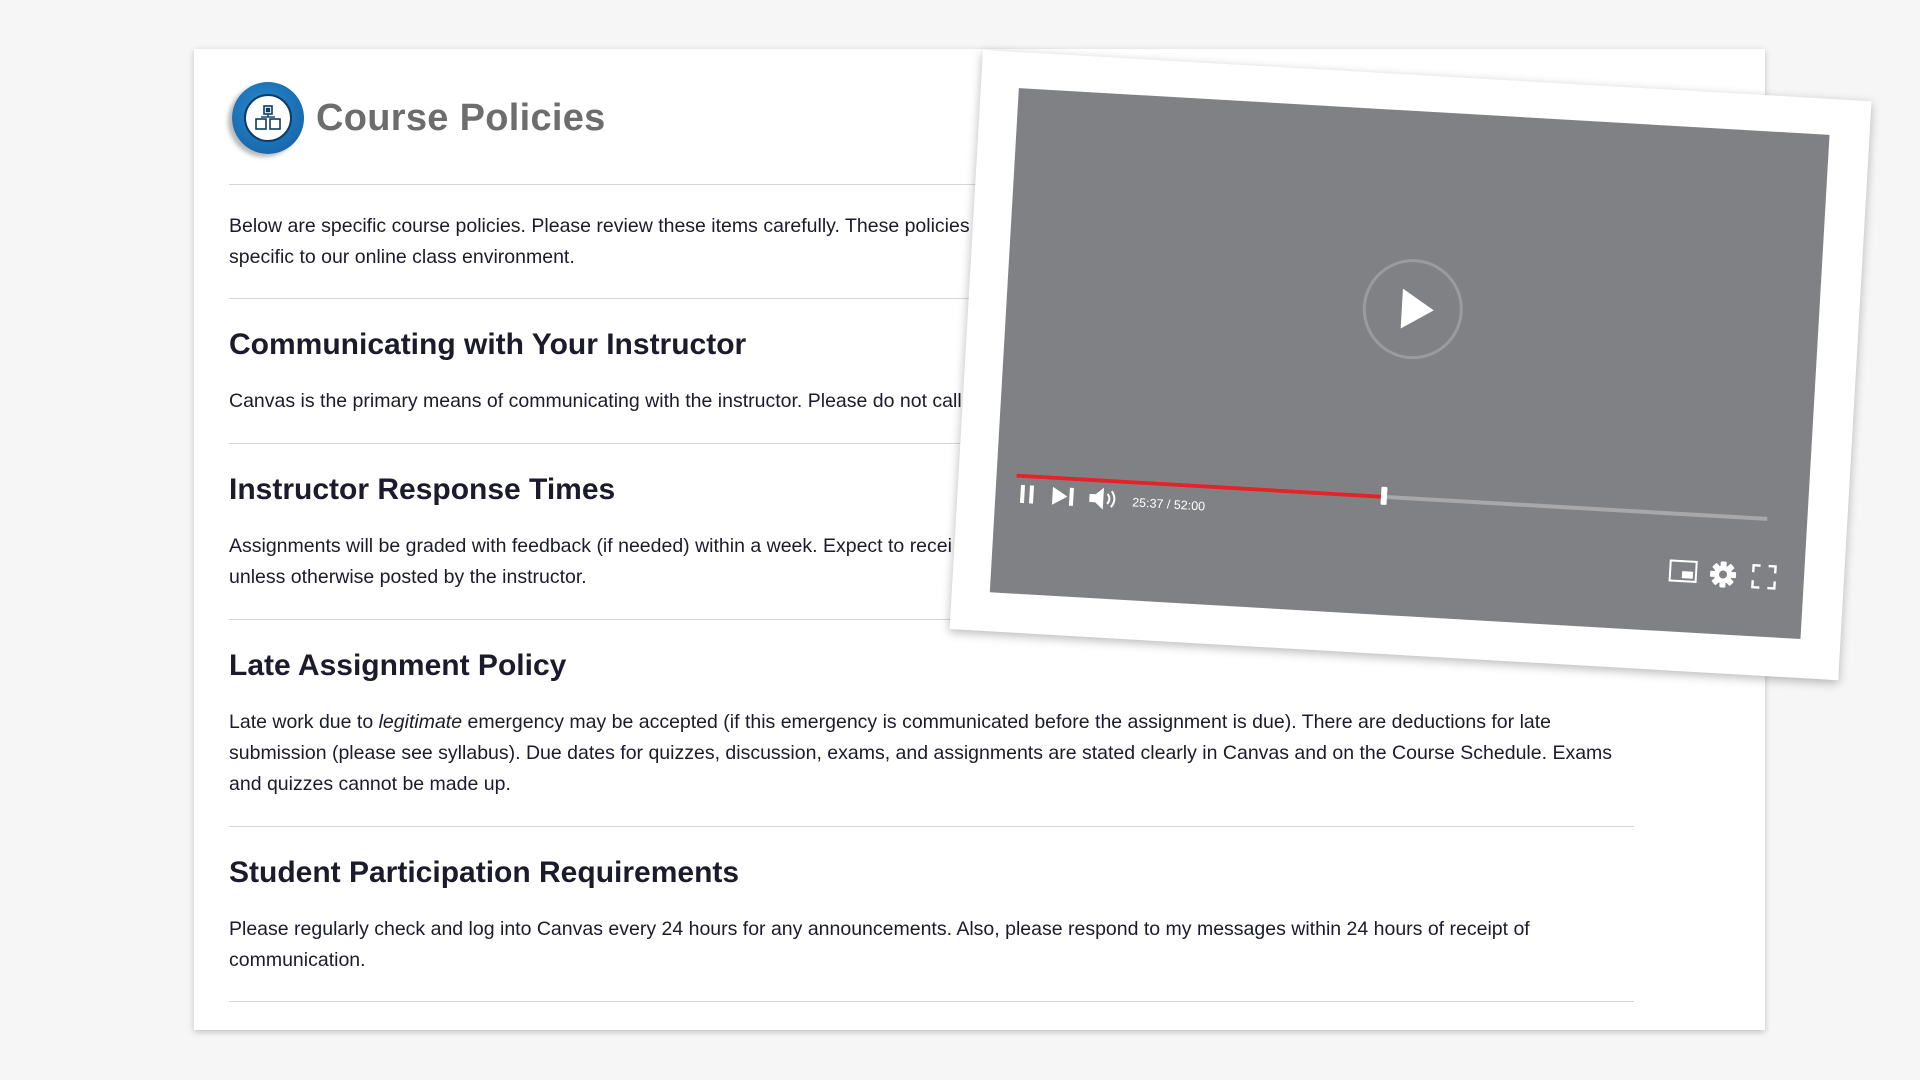 This screenshot has width=1920, height=1080. I want to click on pause-button, so click(1028, 497).